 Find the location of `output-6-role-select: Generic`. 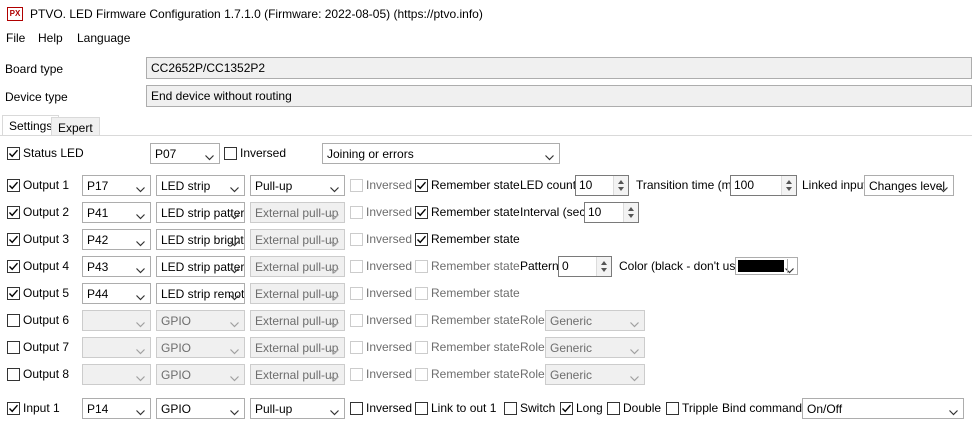

output-6-role-select: Generic is located at coordinates (595, 320).